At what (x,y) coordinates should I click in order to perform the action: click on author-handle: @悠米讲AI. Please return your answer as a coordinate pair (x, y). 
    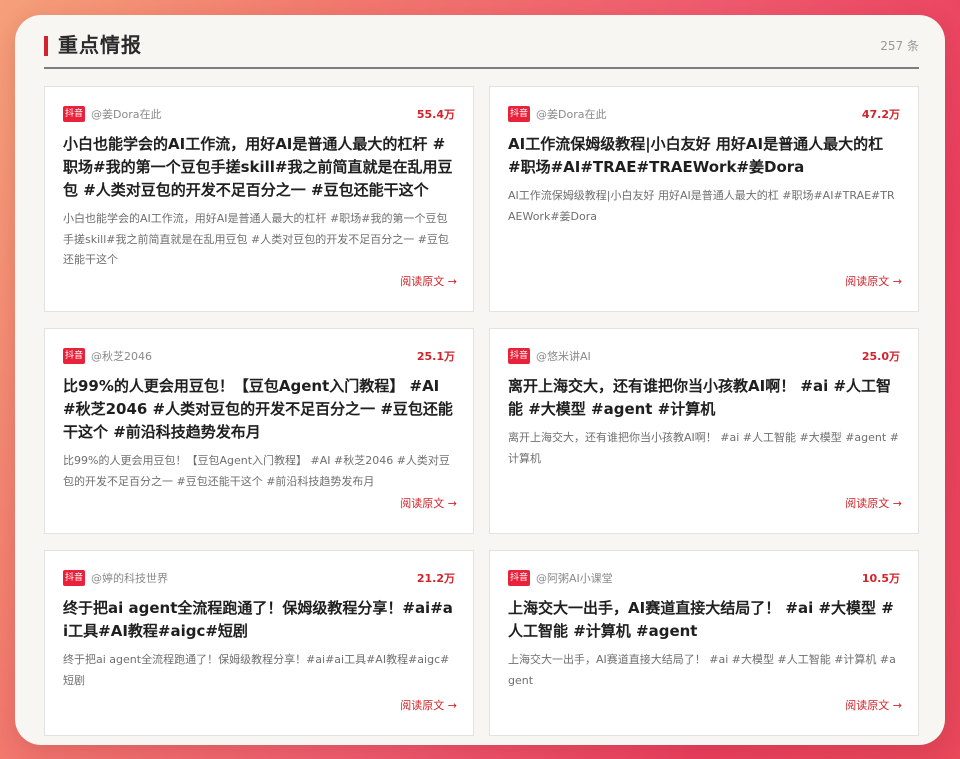
    Looking at the image, I should click on (563, 356).